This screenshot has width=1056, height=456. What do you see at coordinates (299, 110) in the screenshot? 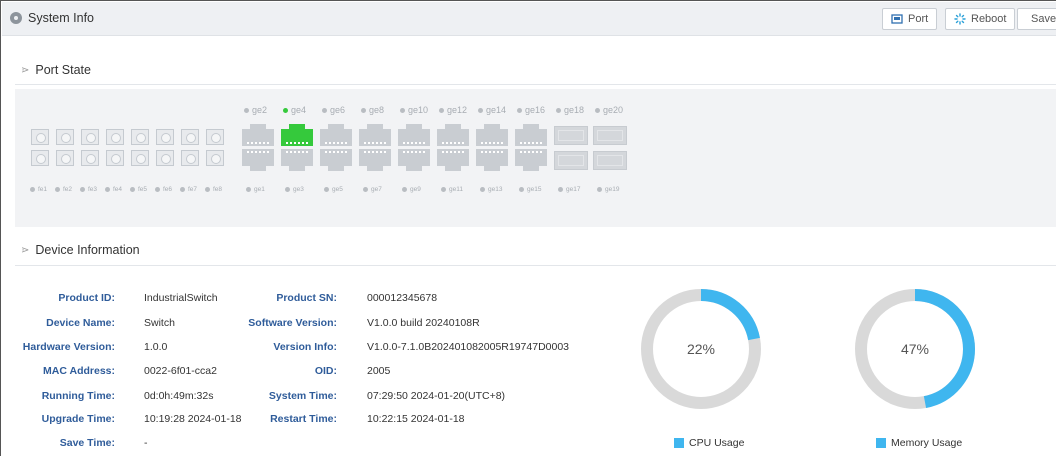
I see `port-label-text: ge4` at bounding box center [299, 110].